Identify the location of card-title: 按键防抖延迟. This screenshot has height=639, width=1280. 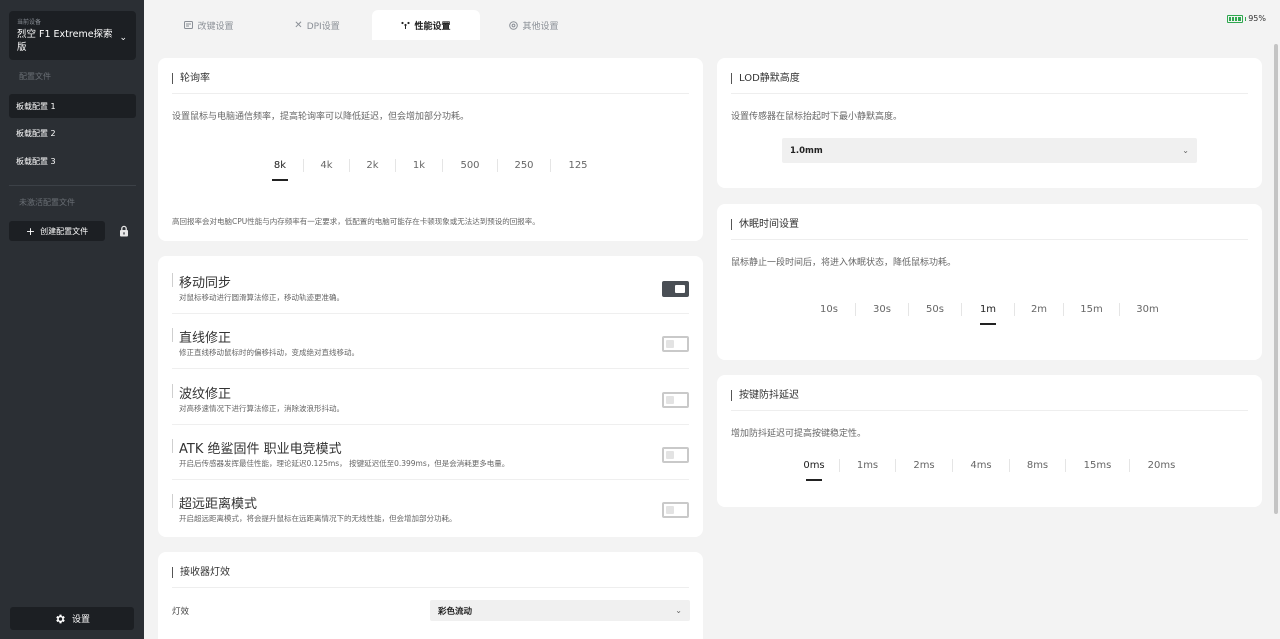
(765, 395).